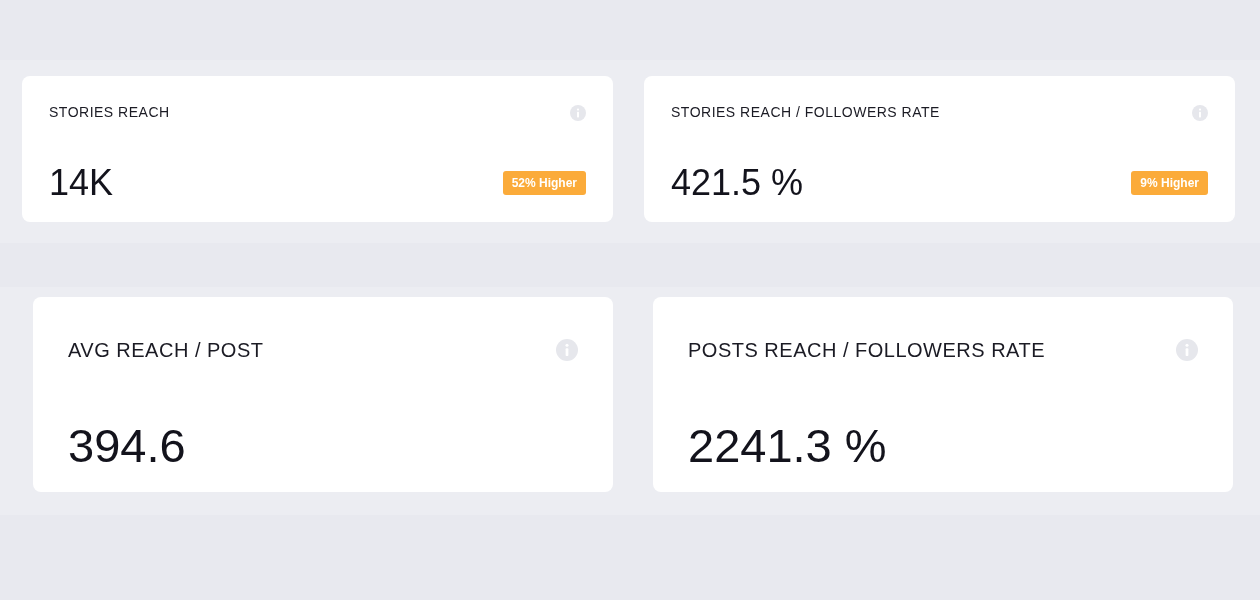  Describe the element at coordinates (127, 445) in the screenshot. I see `metric-value: 394.6` at that location.